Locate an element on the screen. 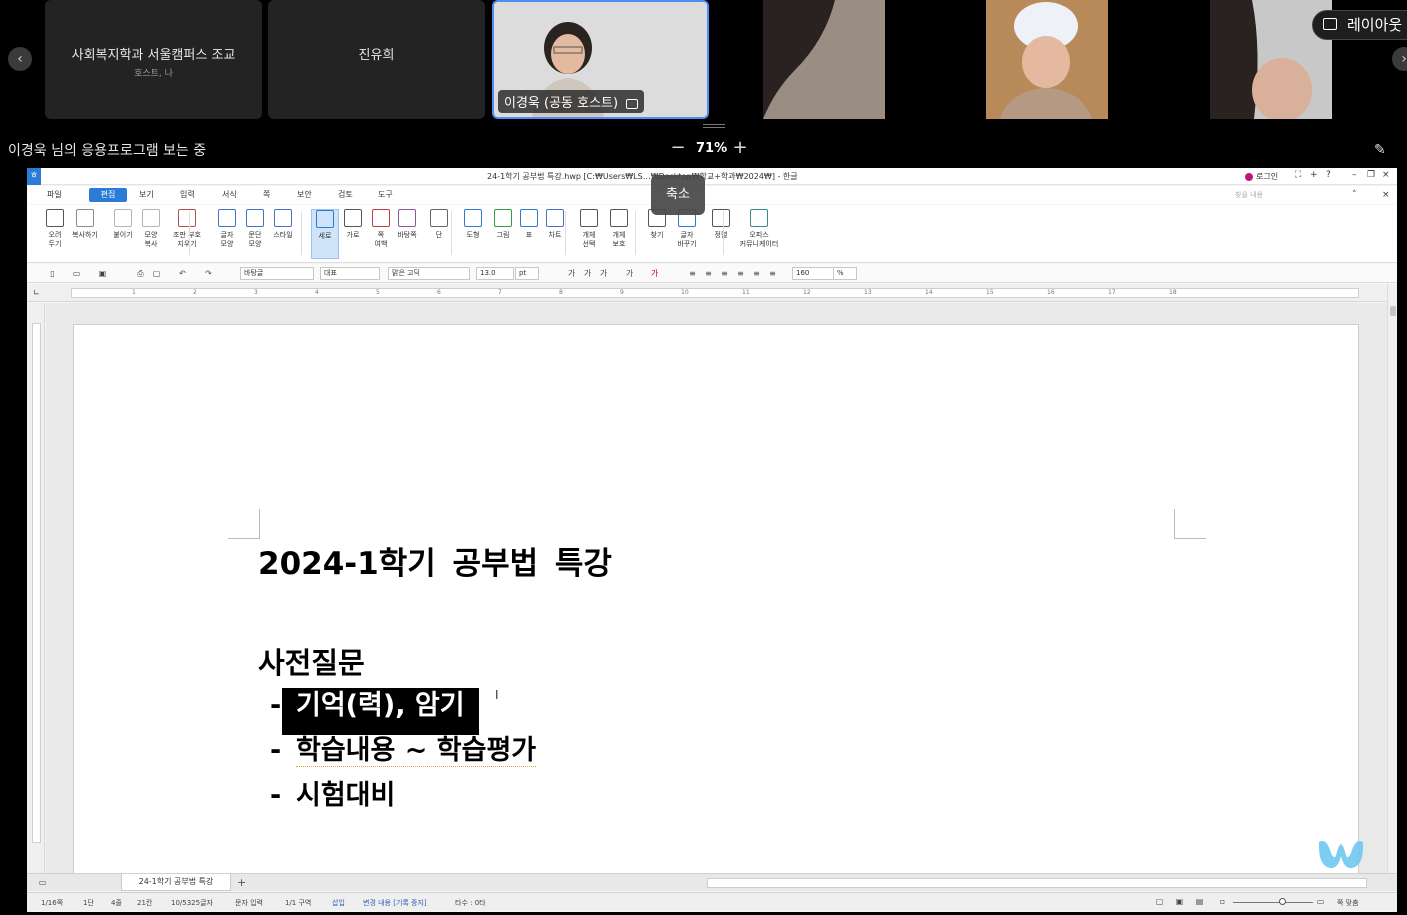 This screenshot has width=1407, height=915. ribbon-button: 붙이기 is located at coordinates (123, 224).